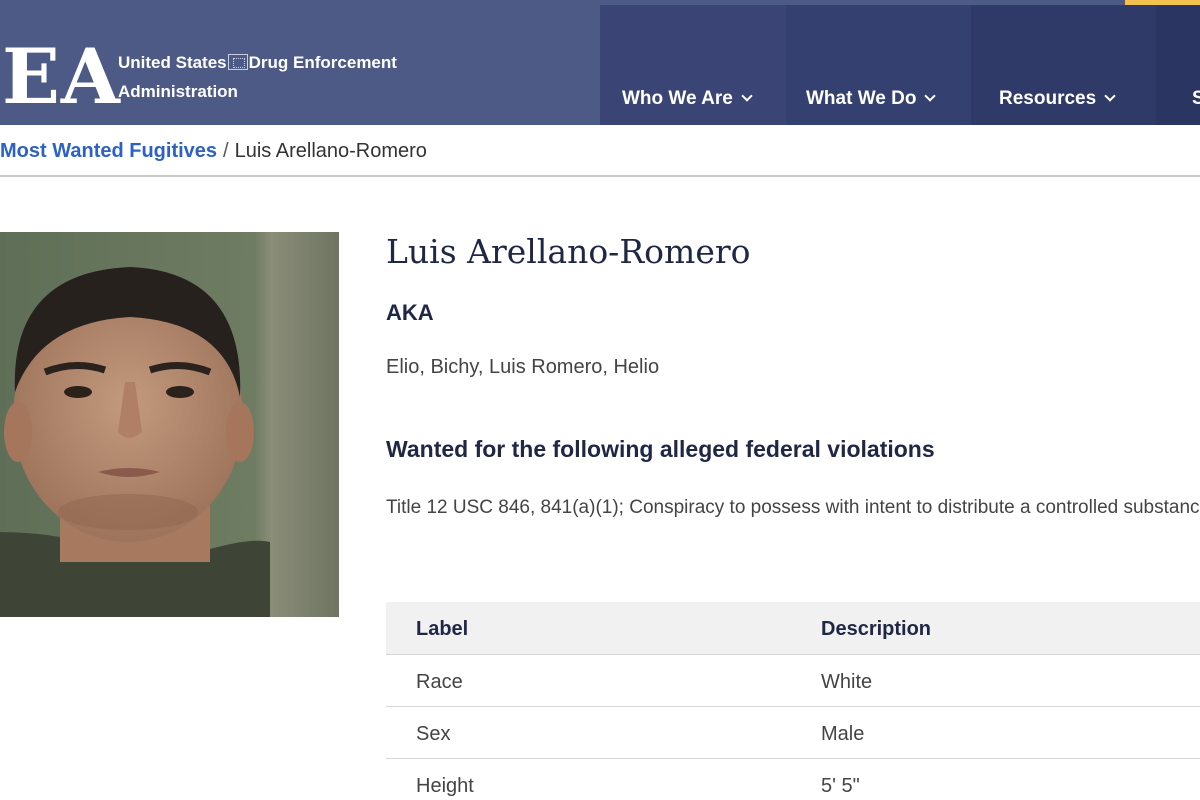  Describe the element at coordinates (330, 151) in the screenshot. I see `breadcrumb-current: Luis Arellano-Romero` at that location.